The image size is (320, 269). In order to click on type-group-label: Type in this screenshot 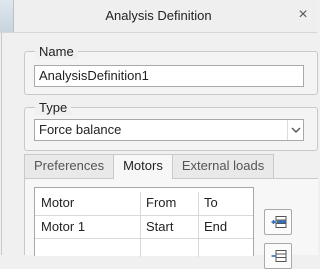, I will do `click(53, 107)`.